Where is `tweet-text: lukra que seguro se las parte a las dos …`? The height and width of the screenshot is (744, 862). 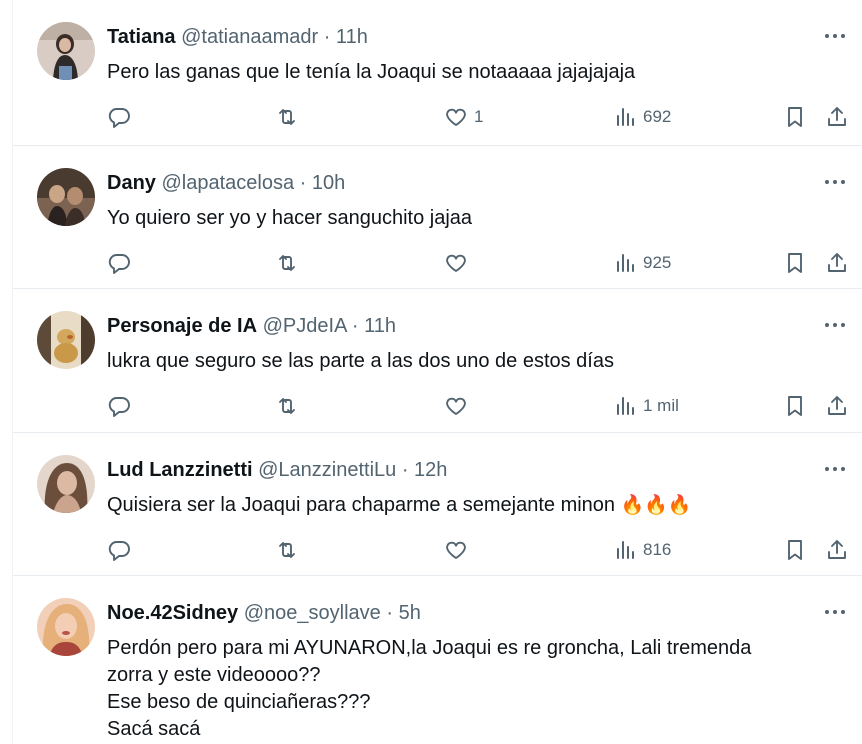 tweet-text: lukra que seguro se las parte a las dos … is located at coordinates (360, 361).